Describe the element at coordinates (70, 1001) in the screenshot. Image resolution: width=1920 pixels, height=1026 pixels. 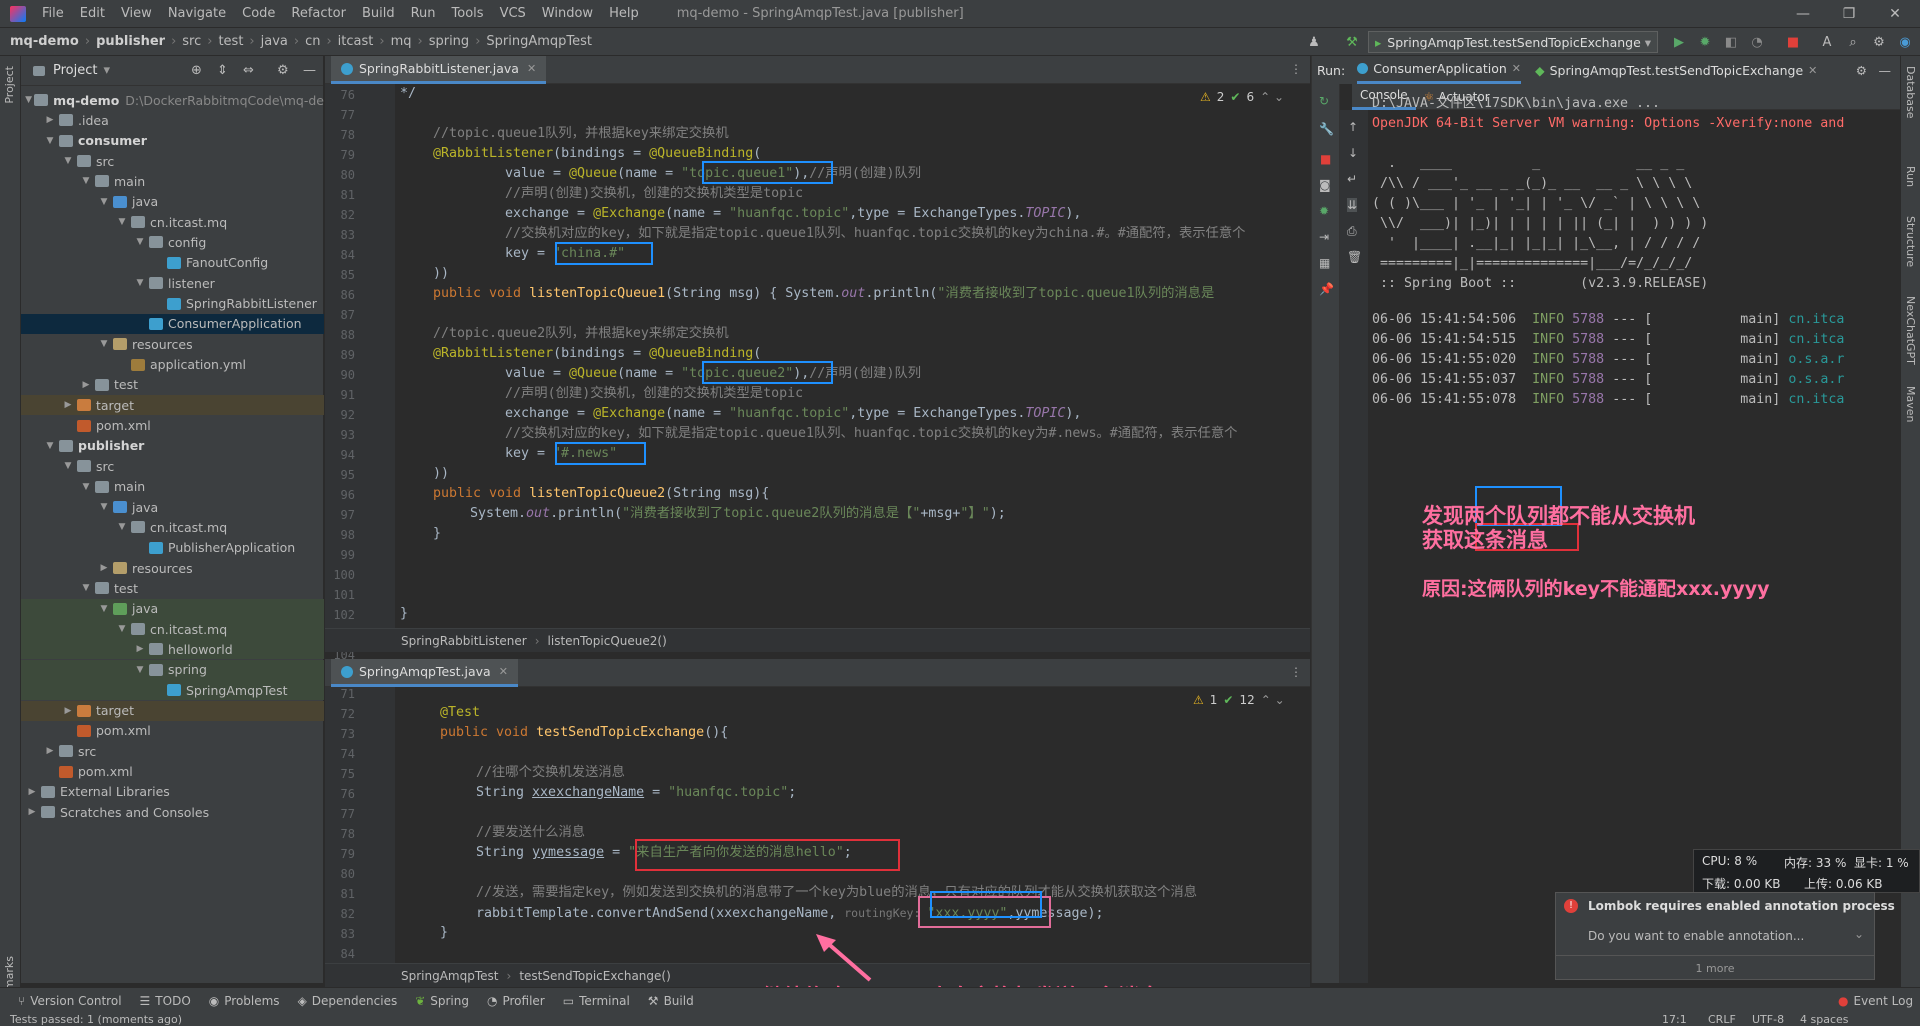
I see `version-control-button: ⑂ Version Control` at that location.